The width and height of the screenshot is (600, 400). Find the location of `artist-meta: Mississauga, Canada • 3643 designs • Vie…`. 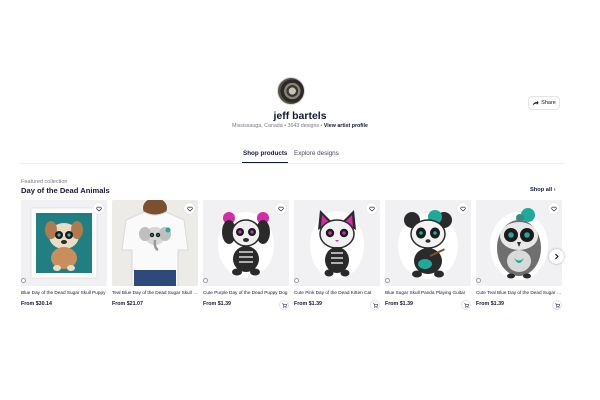

artist-meta: Mississauga, Canada • 3643 designs • Vie… is located at coordinates (300, 126).